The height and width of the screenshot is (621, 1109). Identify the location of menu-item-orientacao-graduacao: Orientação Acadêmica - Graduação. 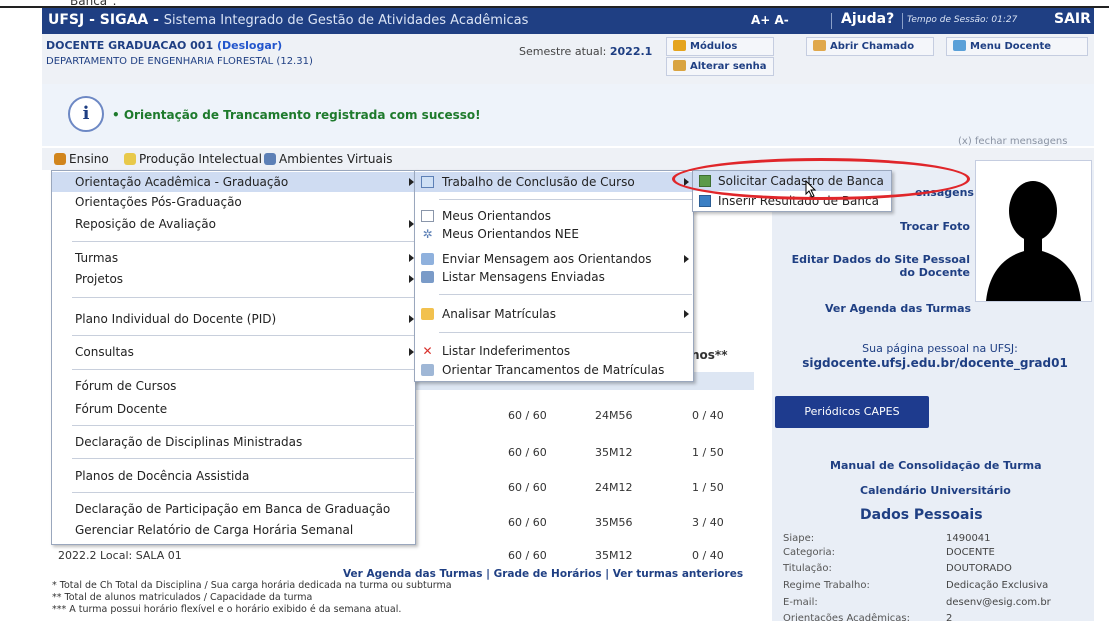
(233, 182).